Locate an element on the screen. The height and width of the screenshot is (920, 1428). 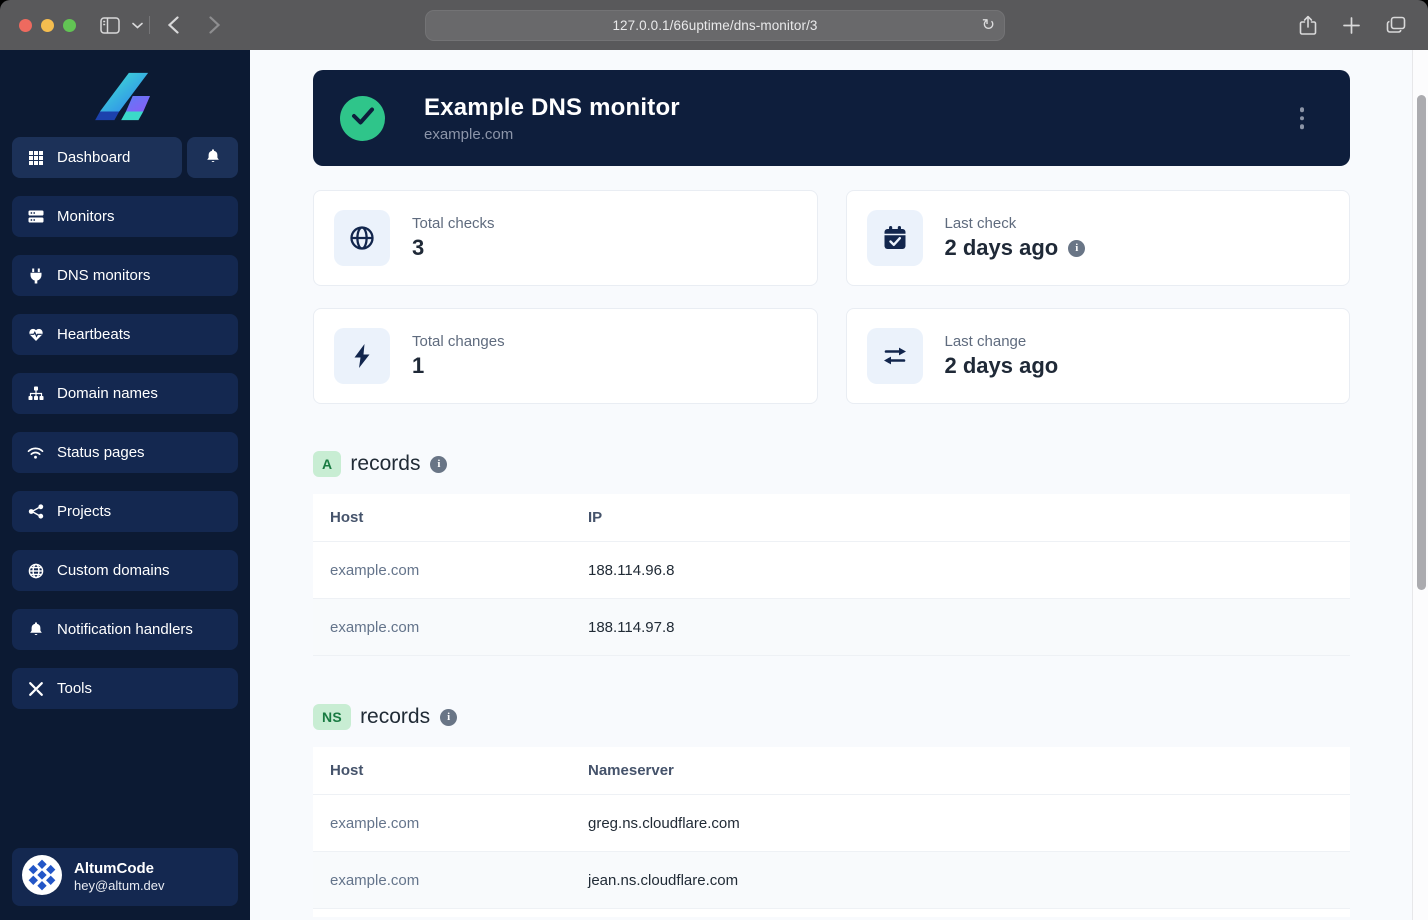
sidebar-item-custom-domains: Custom domains is located at coordinates (125, 570).